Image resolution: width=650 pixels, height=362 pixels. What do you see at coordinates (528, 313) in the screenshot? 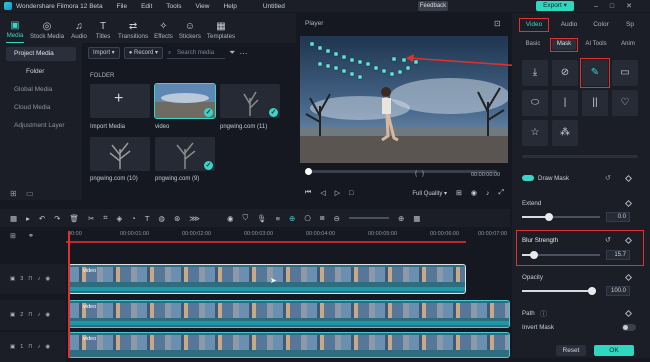
I see `path-label: Path` at bounding box center [528, 313].